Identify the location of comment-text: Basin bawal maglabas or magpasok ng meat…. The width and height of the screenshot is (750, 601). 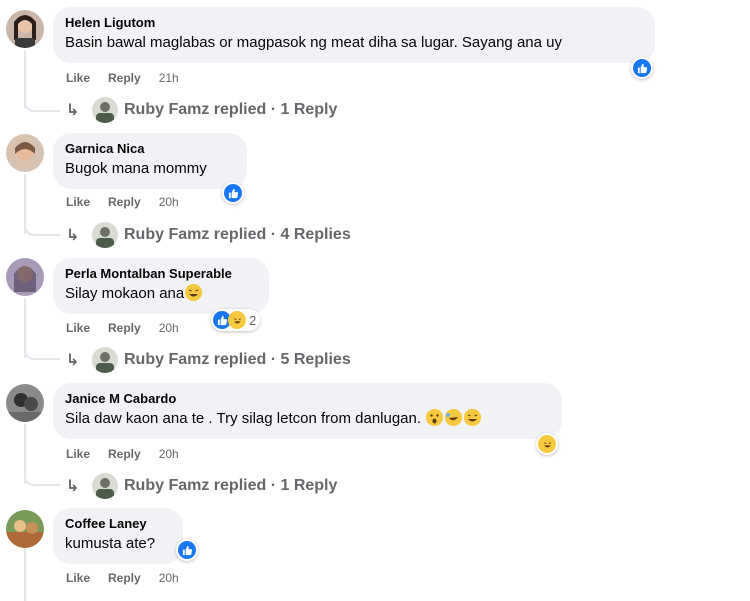
(313, 42).